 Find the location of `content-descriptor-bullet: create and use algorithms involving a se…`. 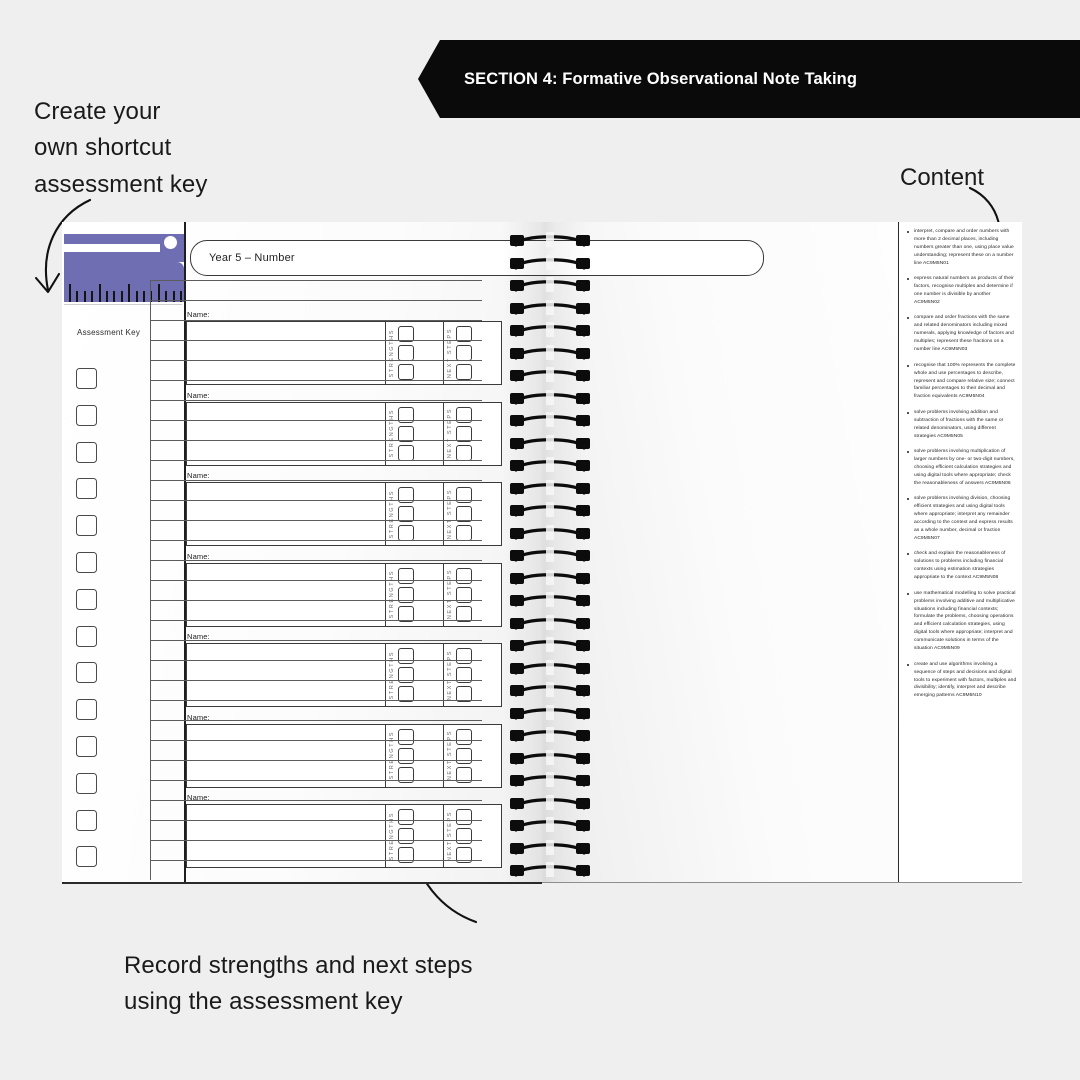

content-descriptor-bullet: create and use algorithms involving a se… is located at coordinates (961, 681).